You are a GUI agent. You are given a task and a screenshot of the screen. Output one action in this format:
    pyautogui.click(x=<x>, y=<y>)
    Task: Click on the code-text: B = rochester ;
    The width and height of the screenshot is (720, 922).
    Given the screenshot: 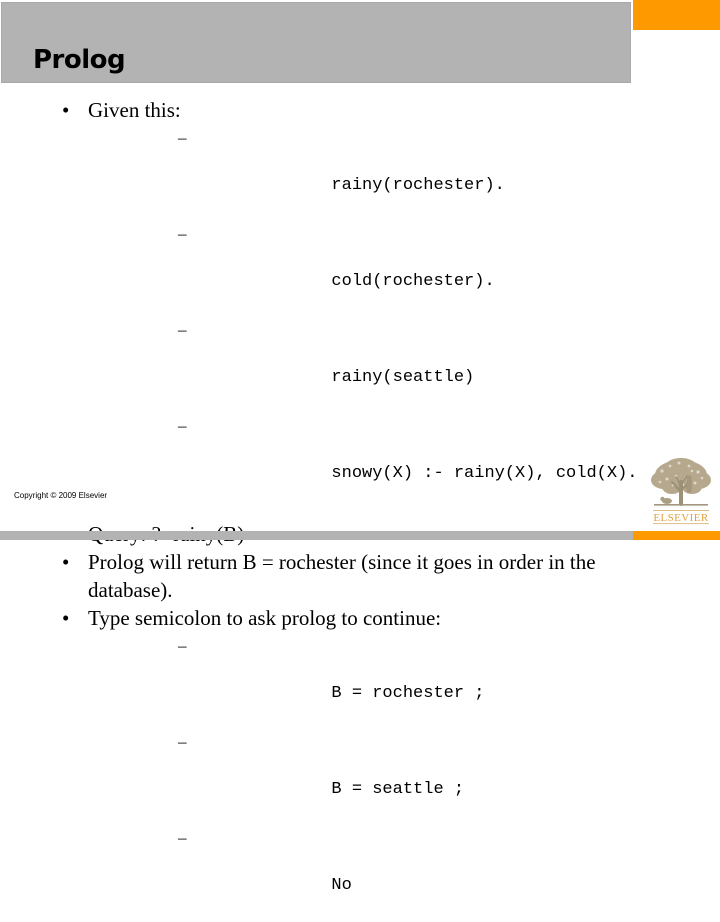 What is the action you would take?
    pyautogui.click(x=408, y=693)
    